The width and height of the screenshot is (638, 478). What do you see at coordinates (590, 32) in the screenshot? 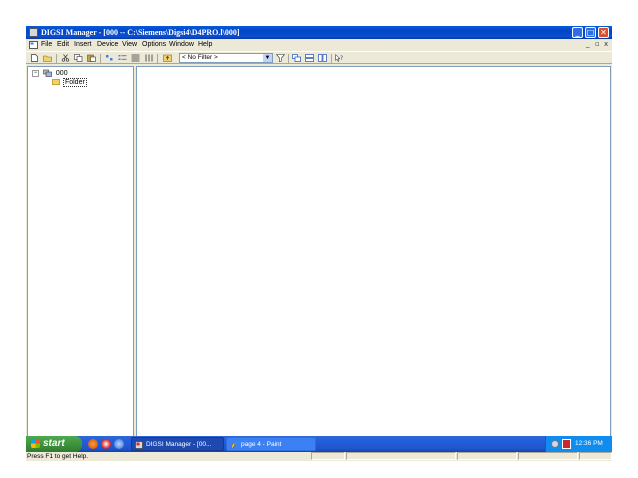
I see `maximize-button: □` at bounding box center [590, 32].